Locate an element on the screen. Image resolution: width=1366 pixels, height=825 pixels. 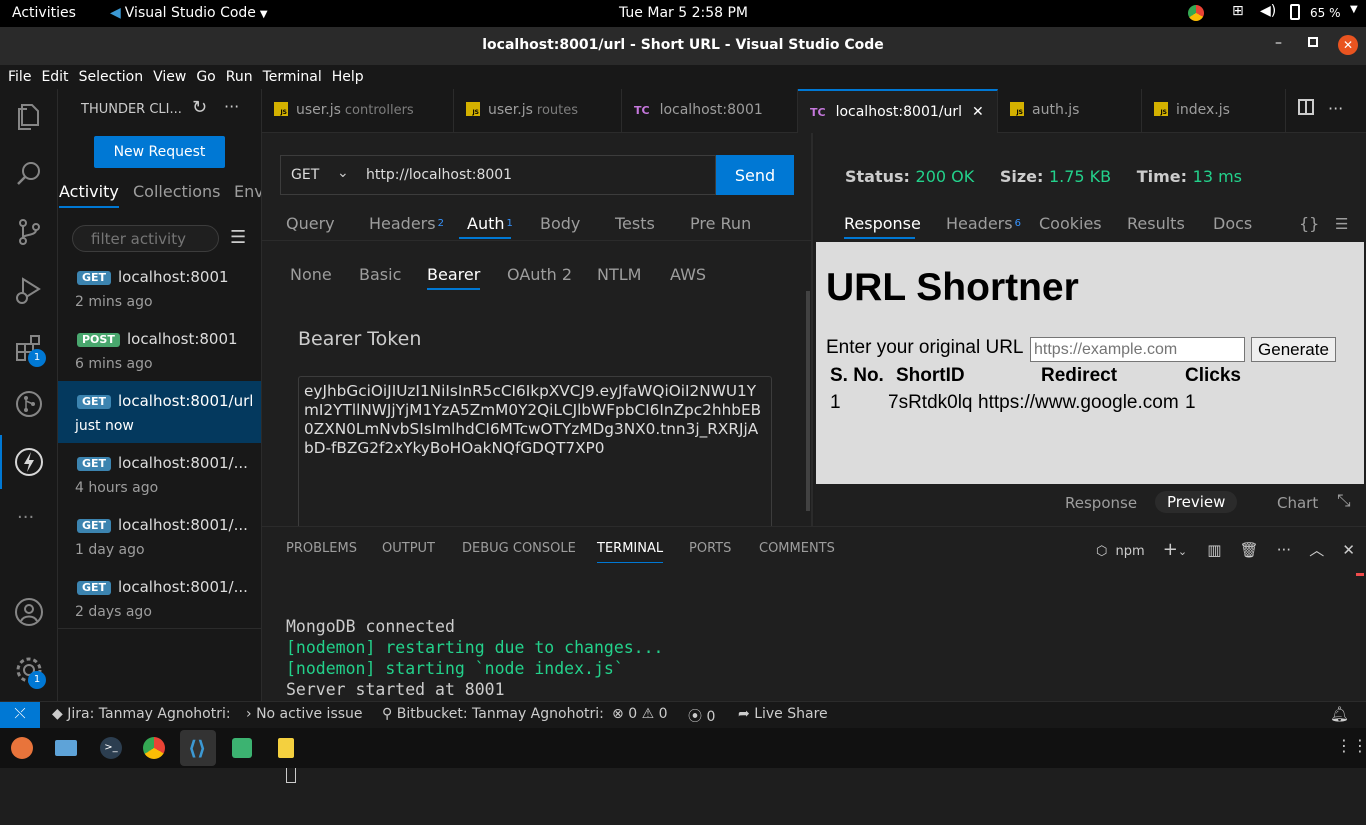
tab-body: Body is located at coordinates (560, 224).